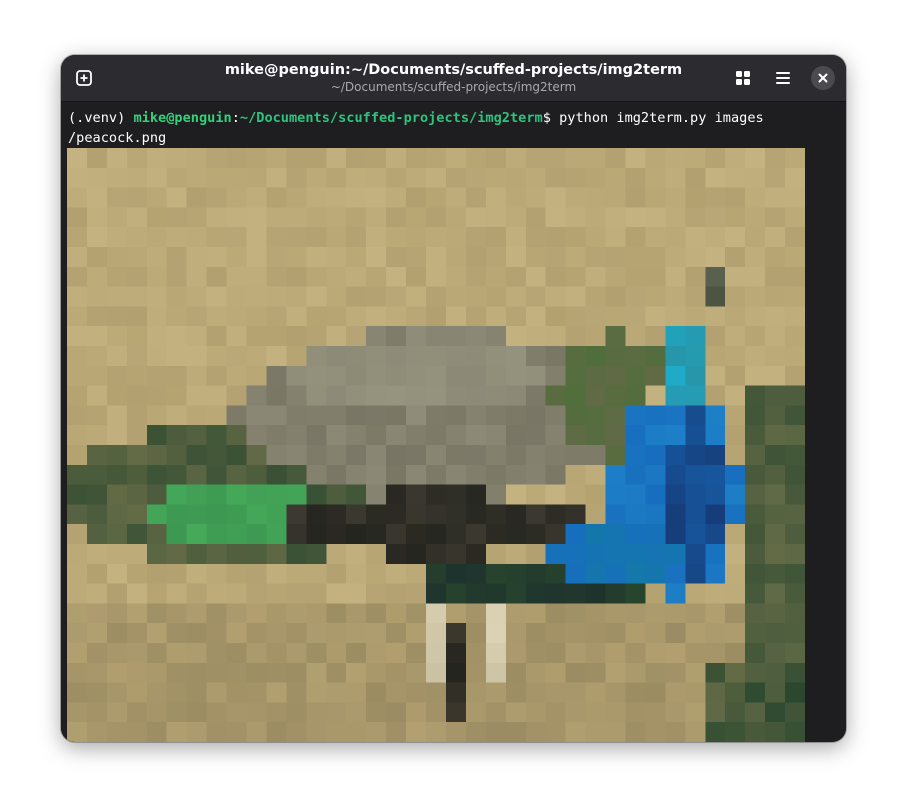  Describe the element at coordinates (783, 78) in the screenshot. I see `main-menu-button` at that location.